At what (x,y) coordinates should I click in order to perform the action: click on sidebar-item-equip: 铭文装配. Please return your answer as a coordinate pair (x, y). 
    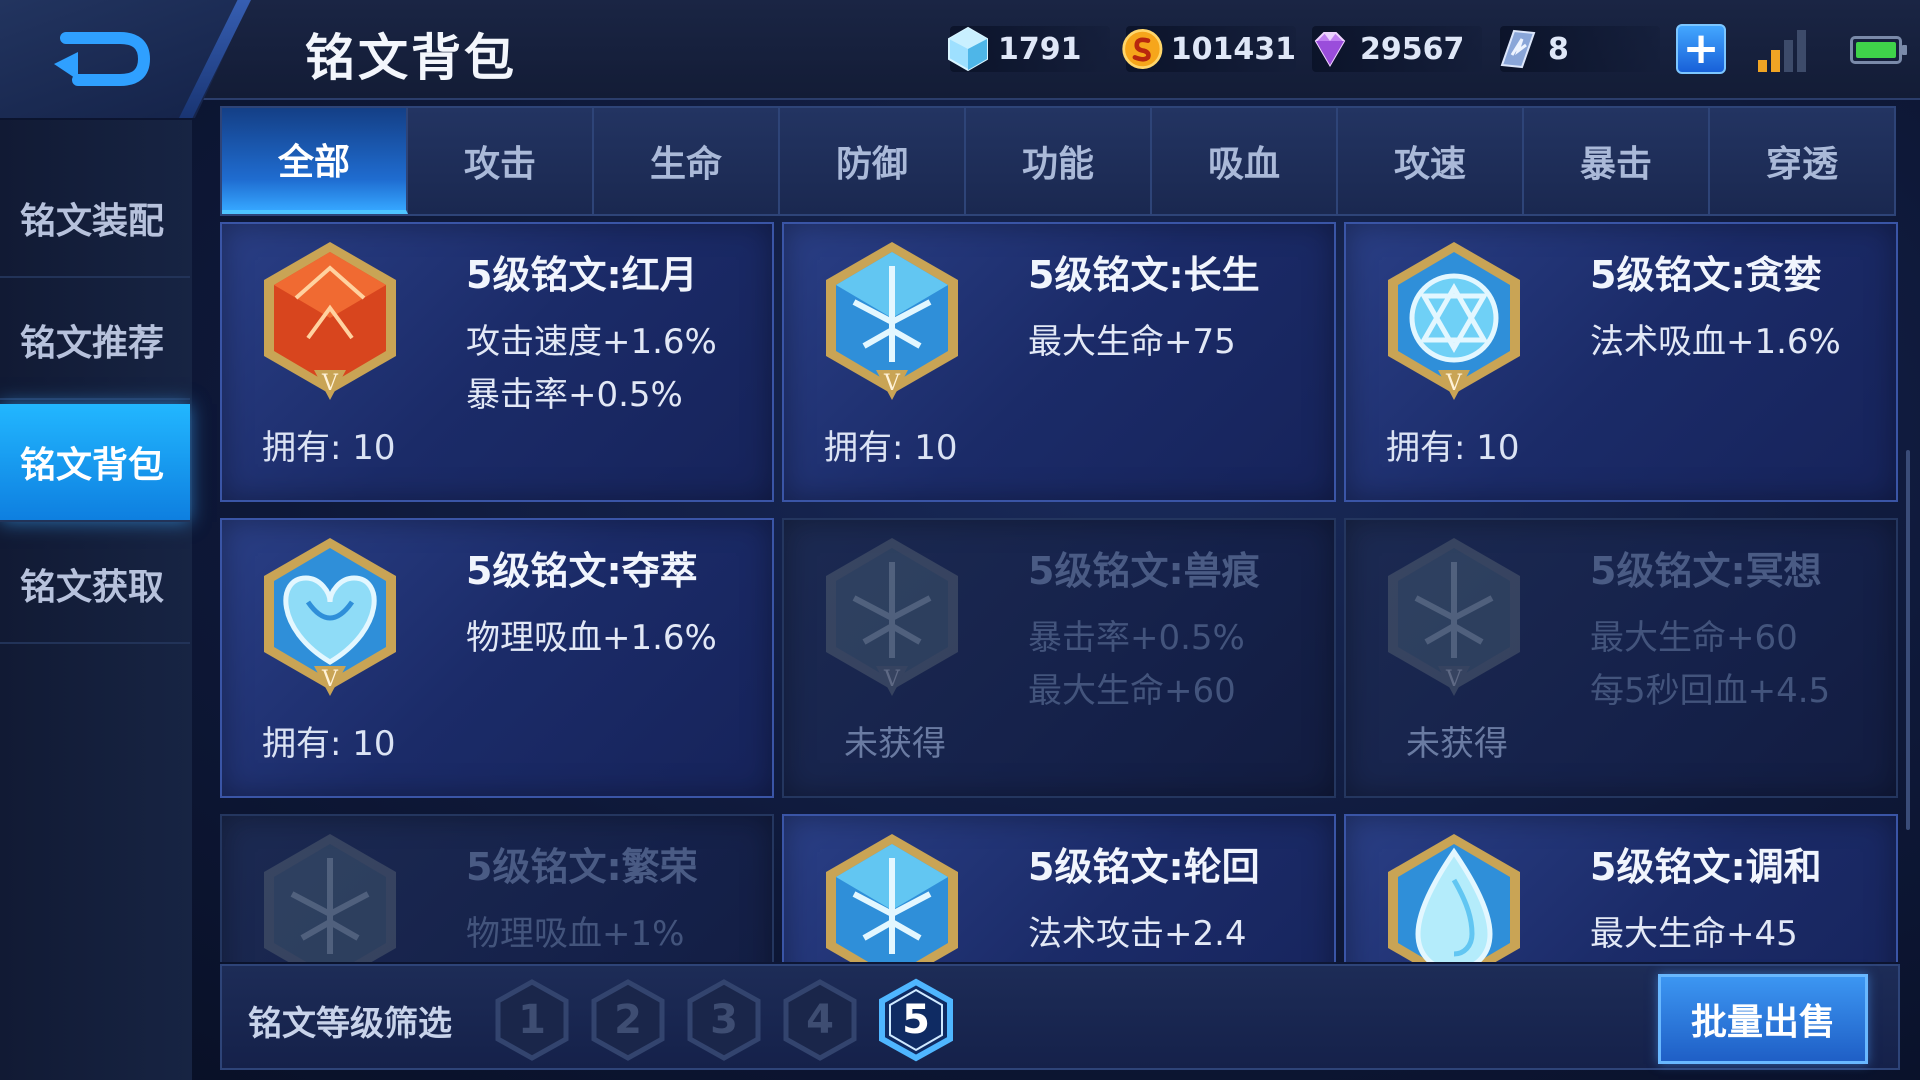
    Looking at the image, I should click on (95, 219).